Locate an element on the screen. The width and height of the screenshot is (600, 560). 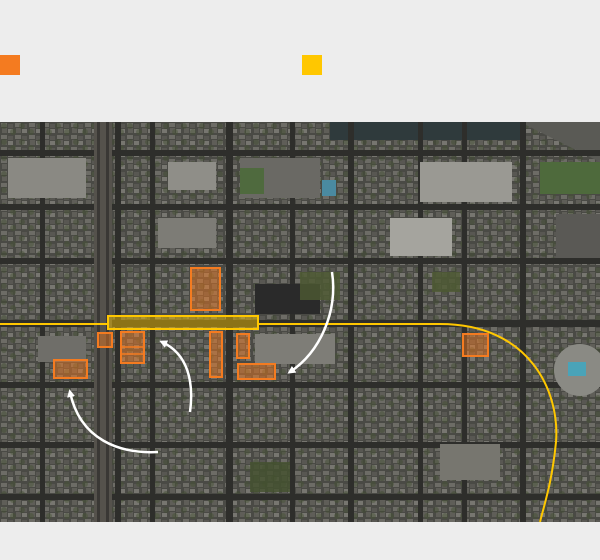
legend-swatch-yellow is located at coordinates (312, 65).